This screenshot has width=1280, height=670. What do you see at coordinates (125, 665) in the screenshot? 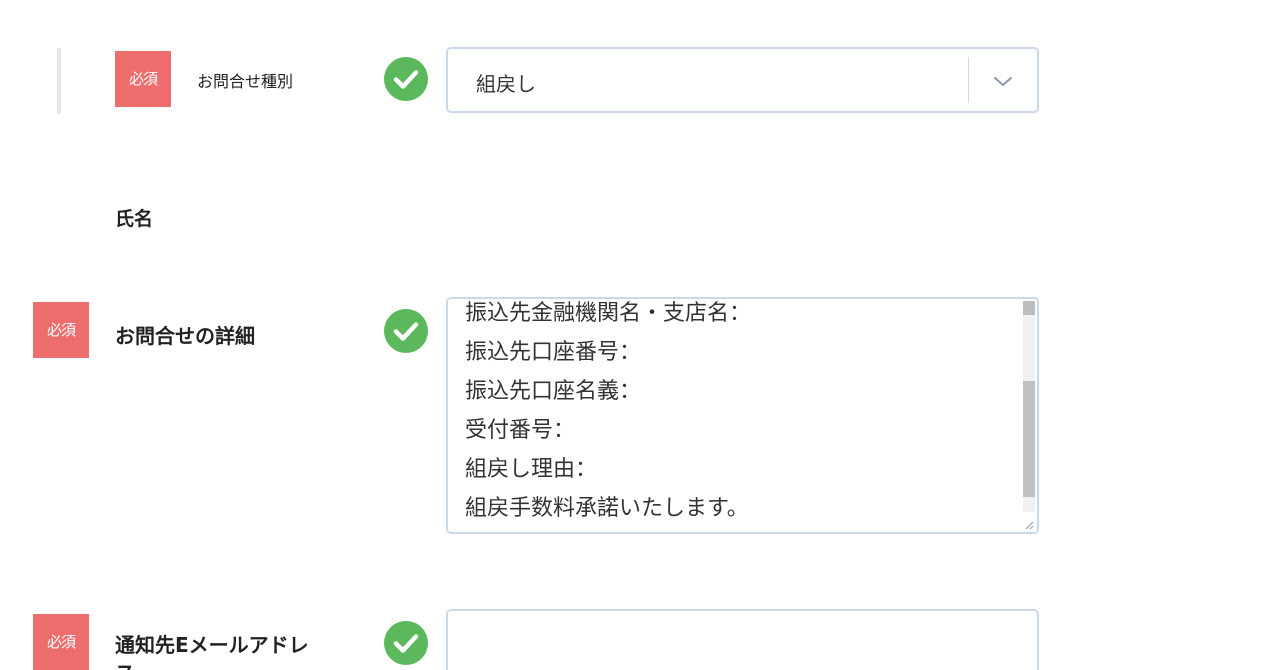
I see `email-label-line2: ス` at bounding box center [125, 665].